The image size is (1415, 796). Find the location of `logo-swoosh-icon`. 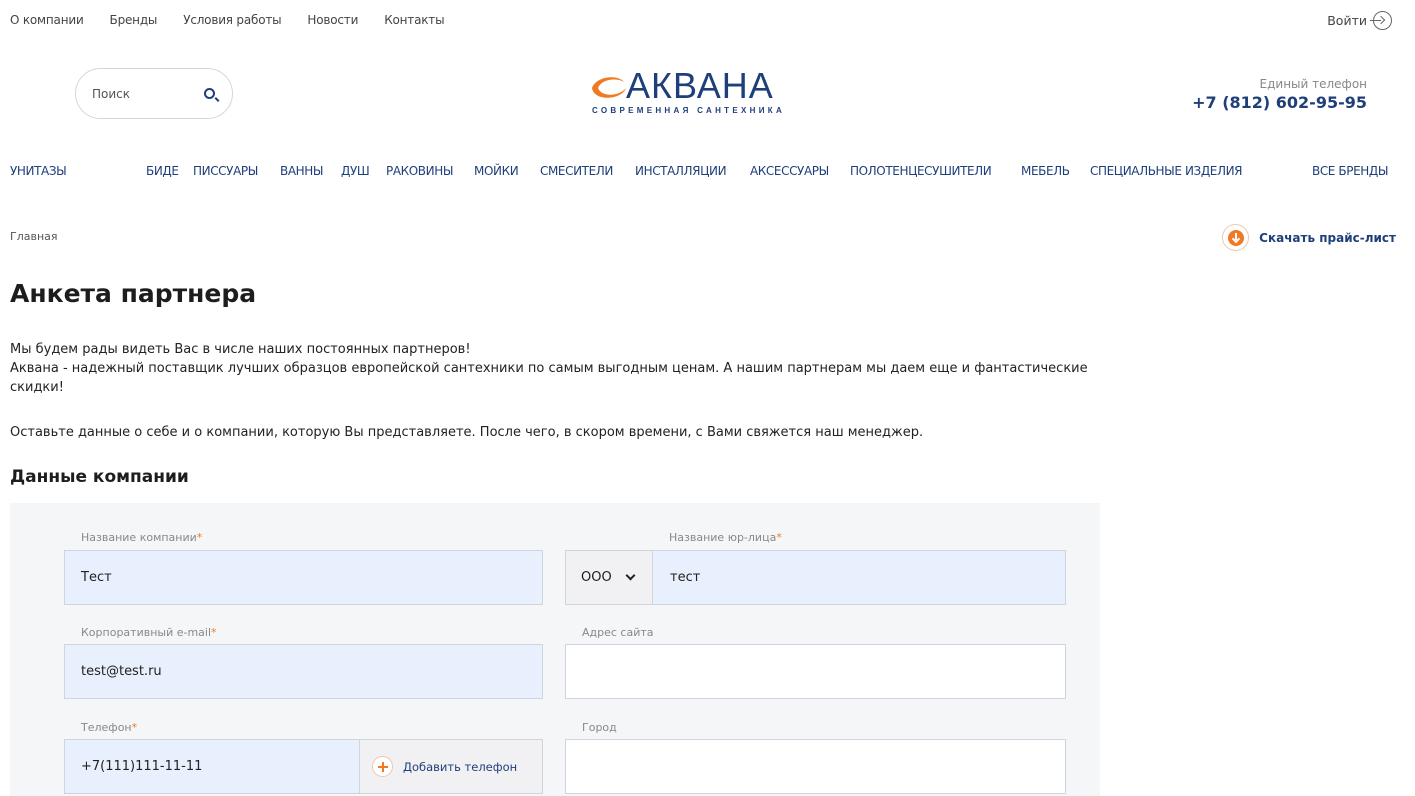

logo-swoosh-icon is located at coordinates (609, 87).